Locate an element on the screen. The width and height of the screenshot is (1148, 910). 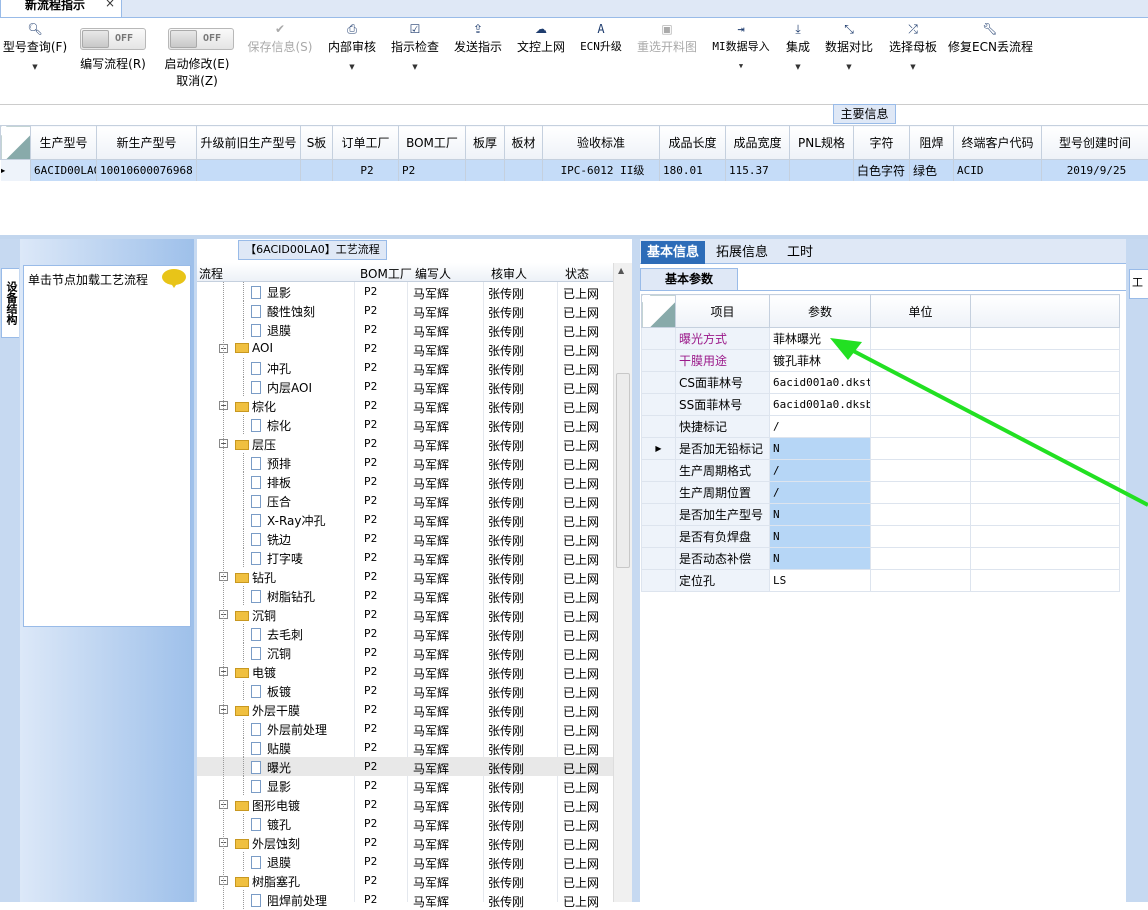
param-row: 定位孔LS is located at coordinates (881, 581).